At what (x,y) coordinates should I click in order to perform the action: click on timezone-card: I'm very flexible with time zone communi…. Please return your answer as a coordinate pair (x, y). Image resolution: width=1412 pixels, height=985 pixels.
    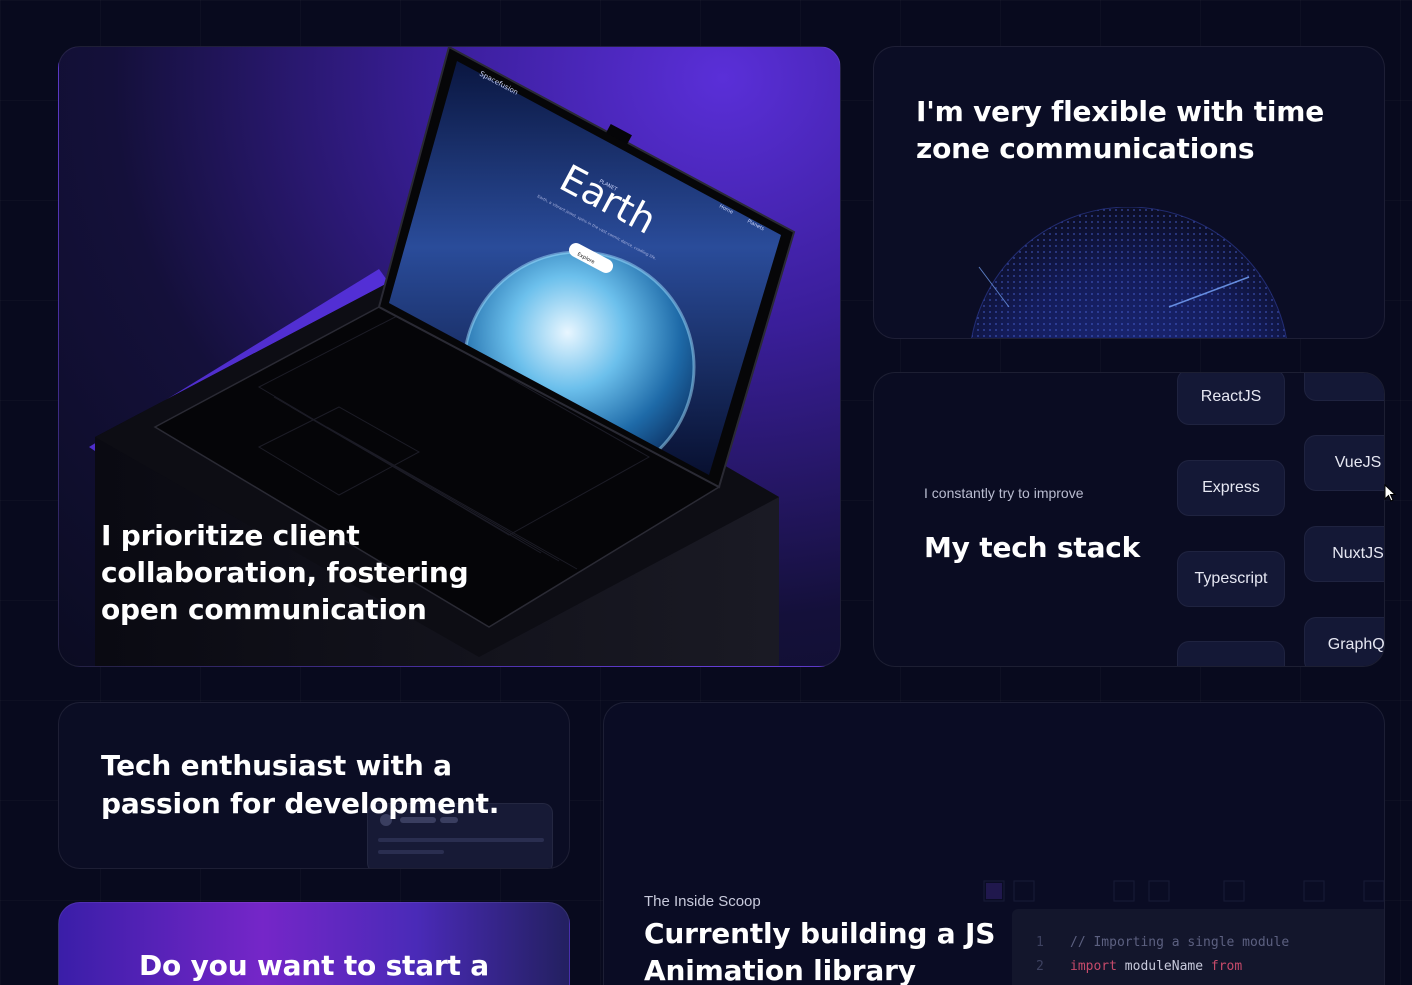
    Looking at the image, I should click on (1129, 192).